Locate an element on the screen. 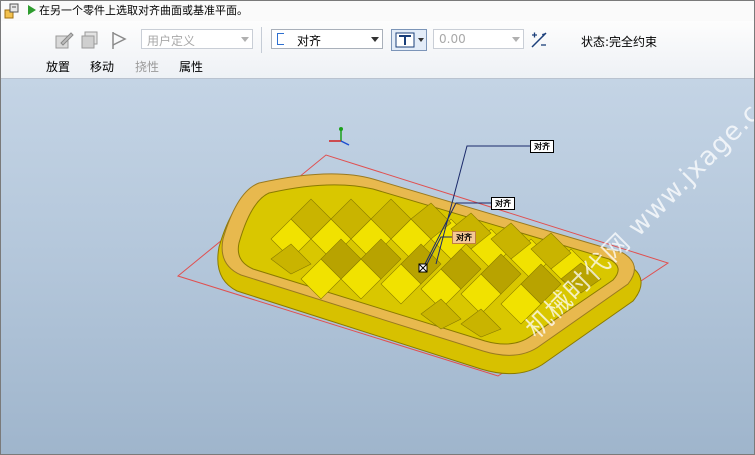 The width and height of the screenshot is (755, 455). tab-properties: 属性 is located at coordinates (191, 66).